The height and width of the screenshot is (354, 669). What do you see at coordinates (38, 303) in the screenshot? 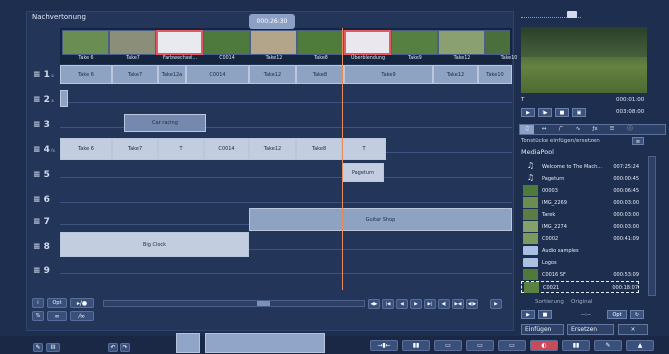
I see `info-button: i` at bounding box center [38, 303].